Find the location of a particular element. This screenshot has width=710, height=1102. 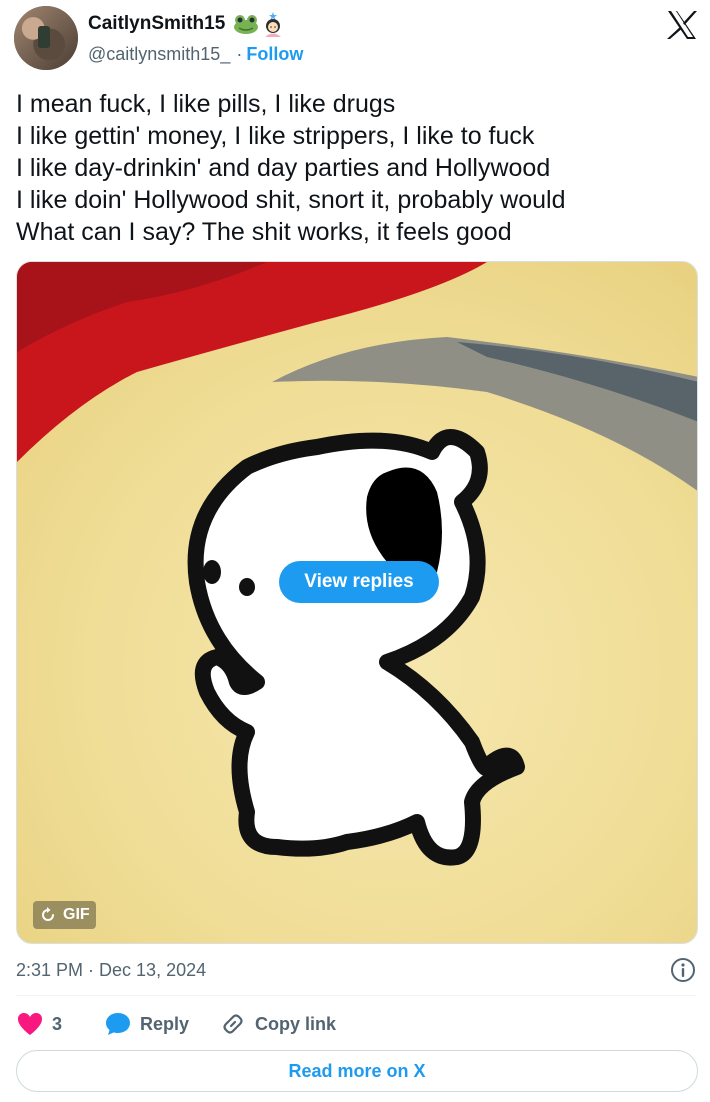

avatar is located at coordinates (46, 38).